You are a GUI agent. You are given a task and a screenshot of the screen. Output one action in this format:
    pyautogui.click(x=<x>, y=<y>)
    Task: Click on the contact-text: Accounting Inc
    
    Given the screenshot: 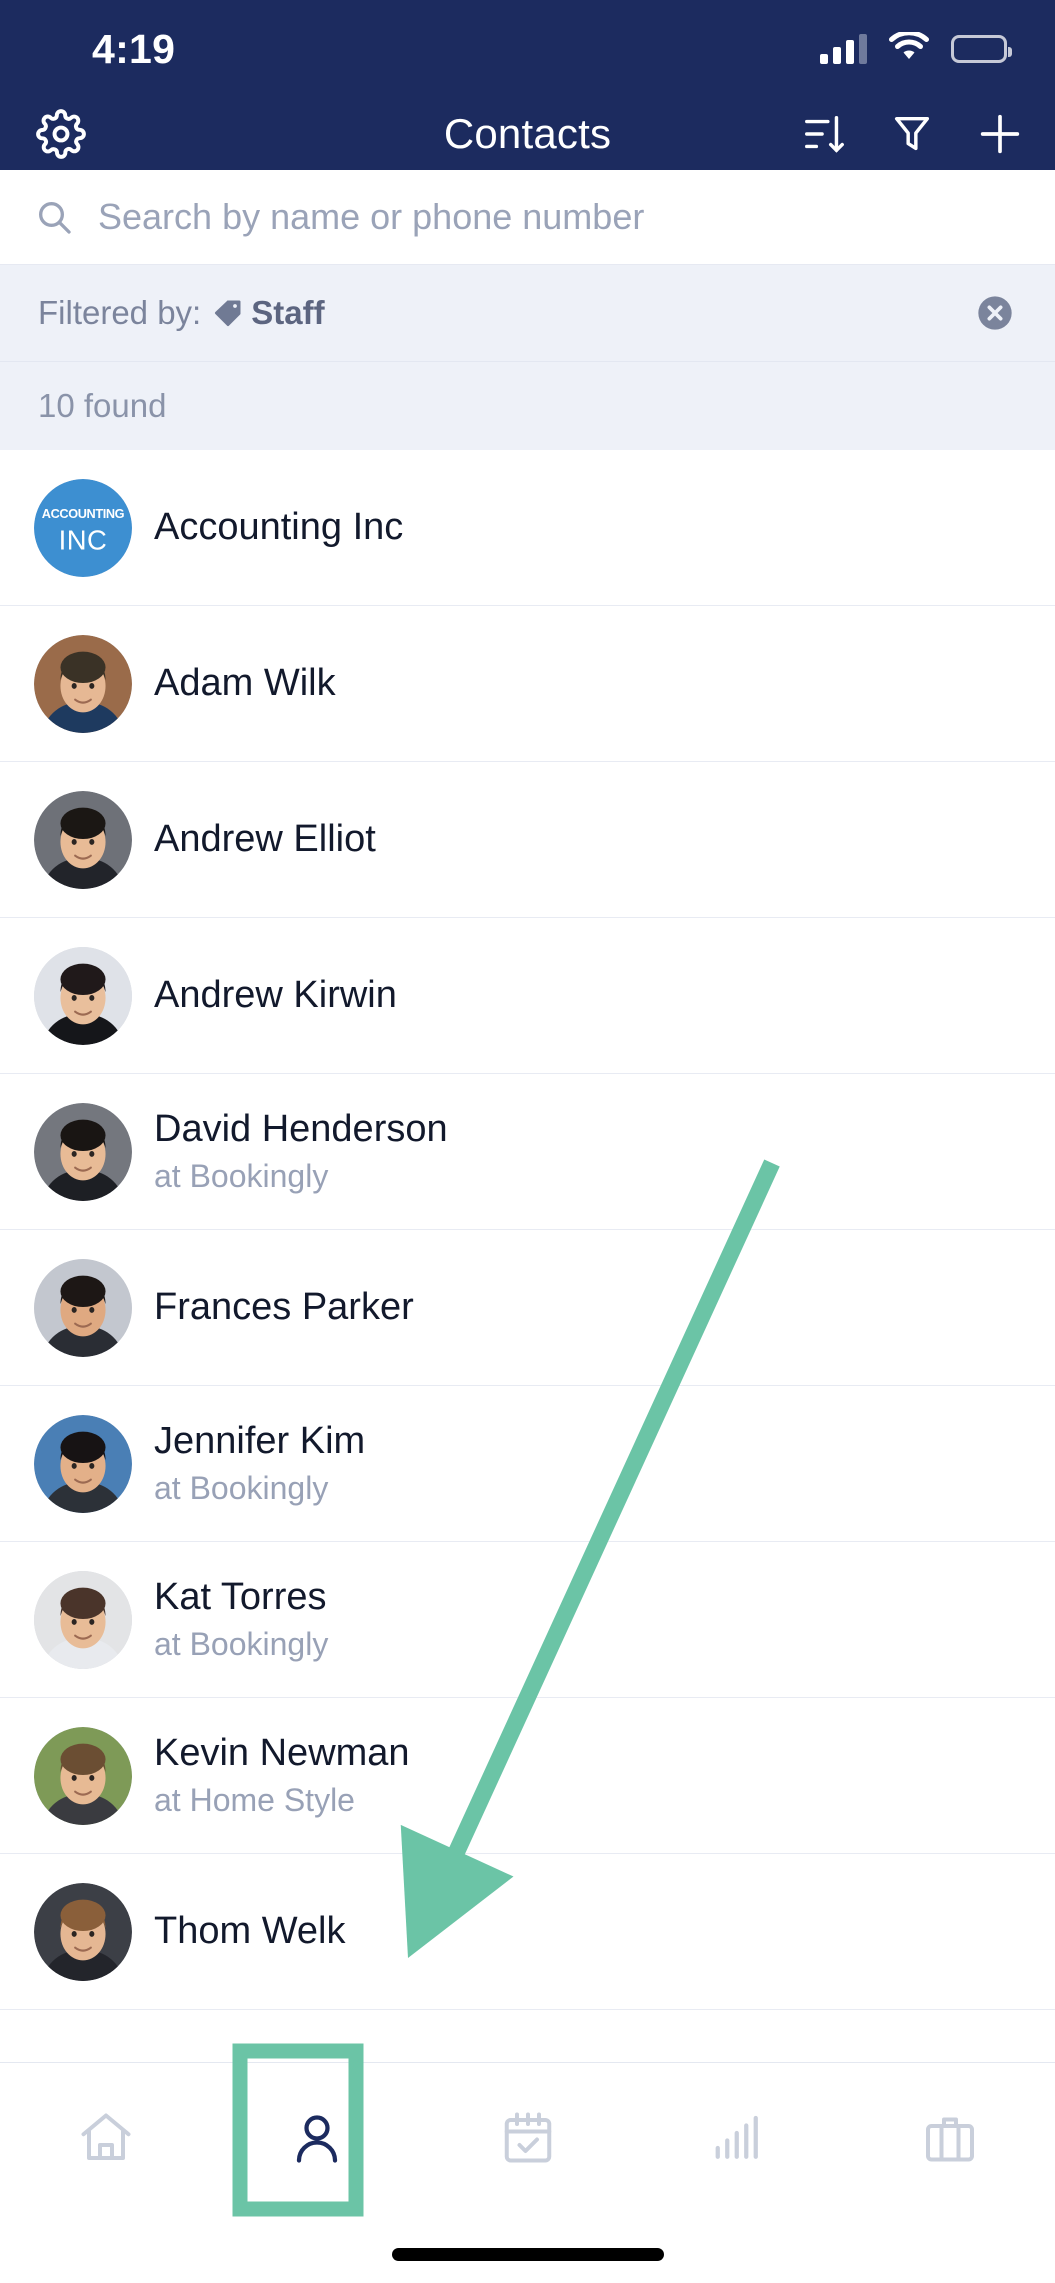 What is the action you would take?
    pyautogui.click(x=278, y=527)
    